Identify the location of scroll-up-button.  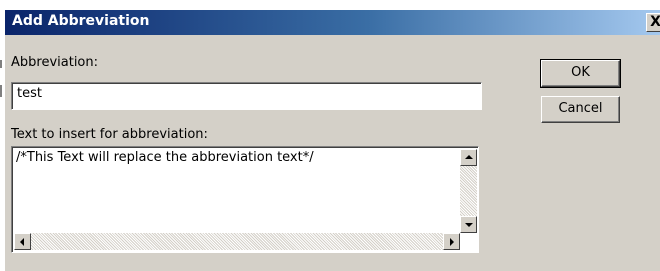
(468, 157).